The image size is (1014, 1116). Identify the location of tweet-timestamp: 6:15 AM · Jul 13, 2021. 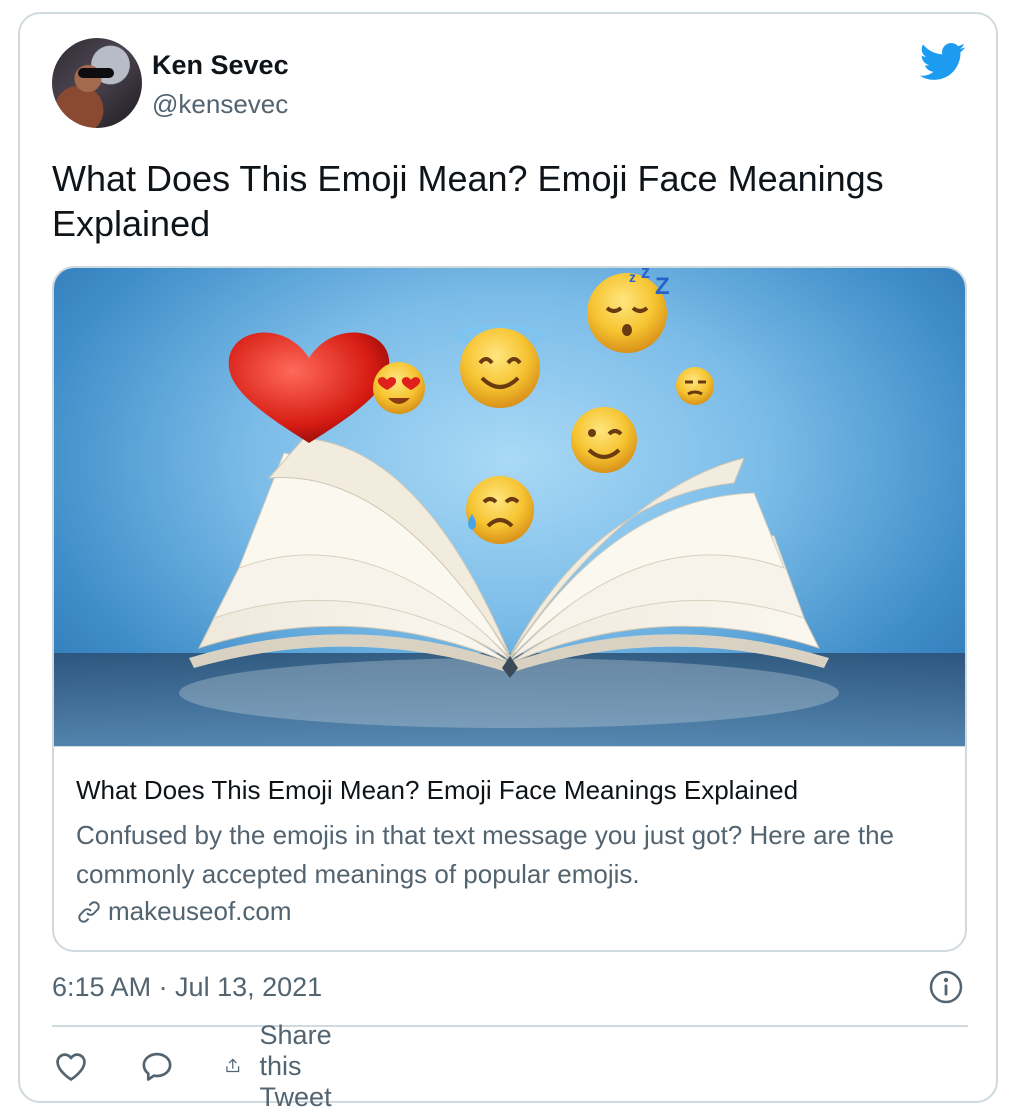
(187, 987).